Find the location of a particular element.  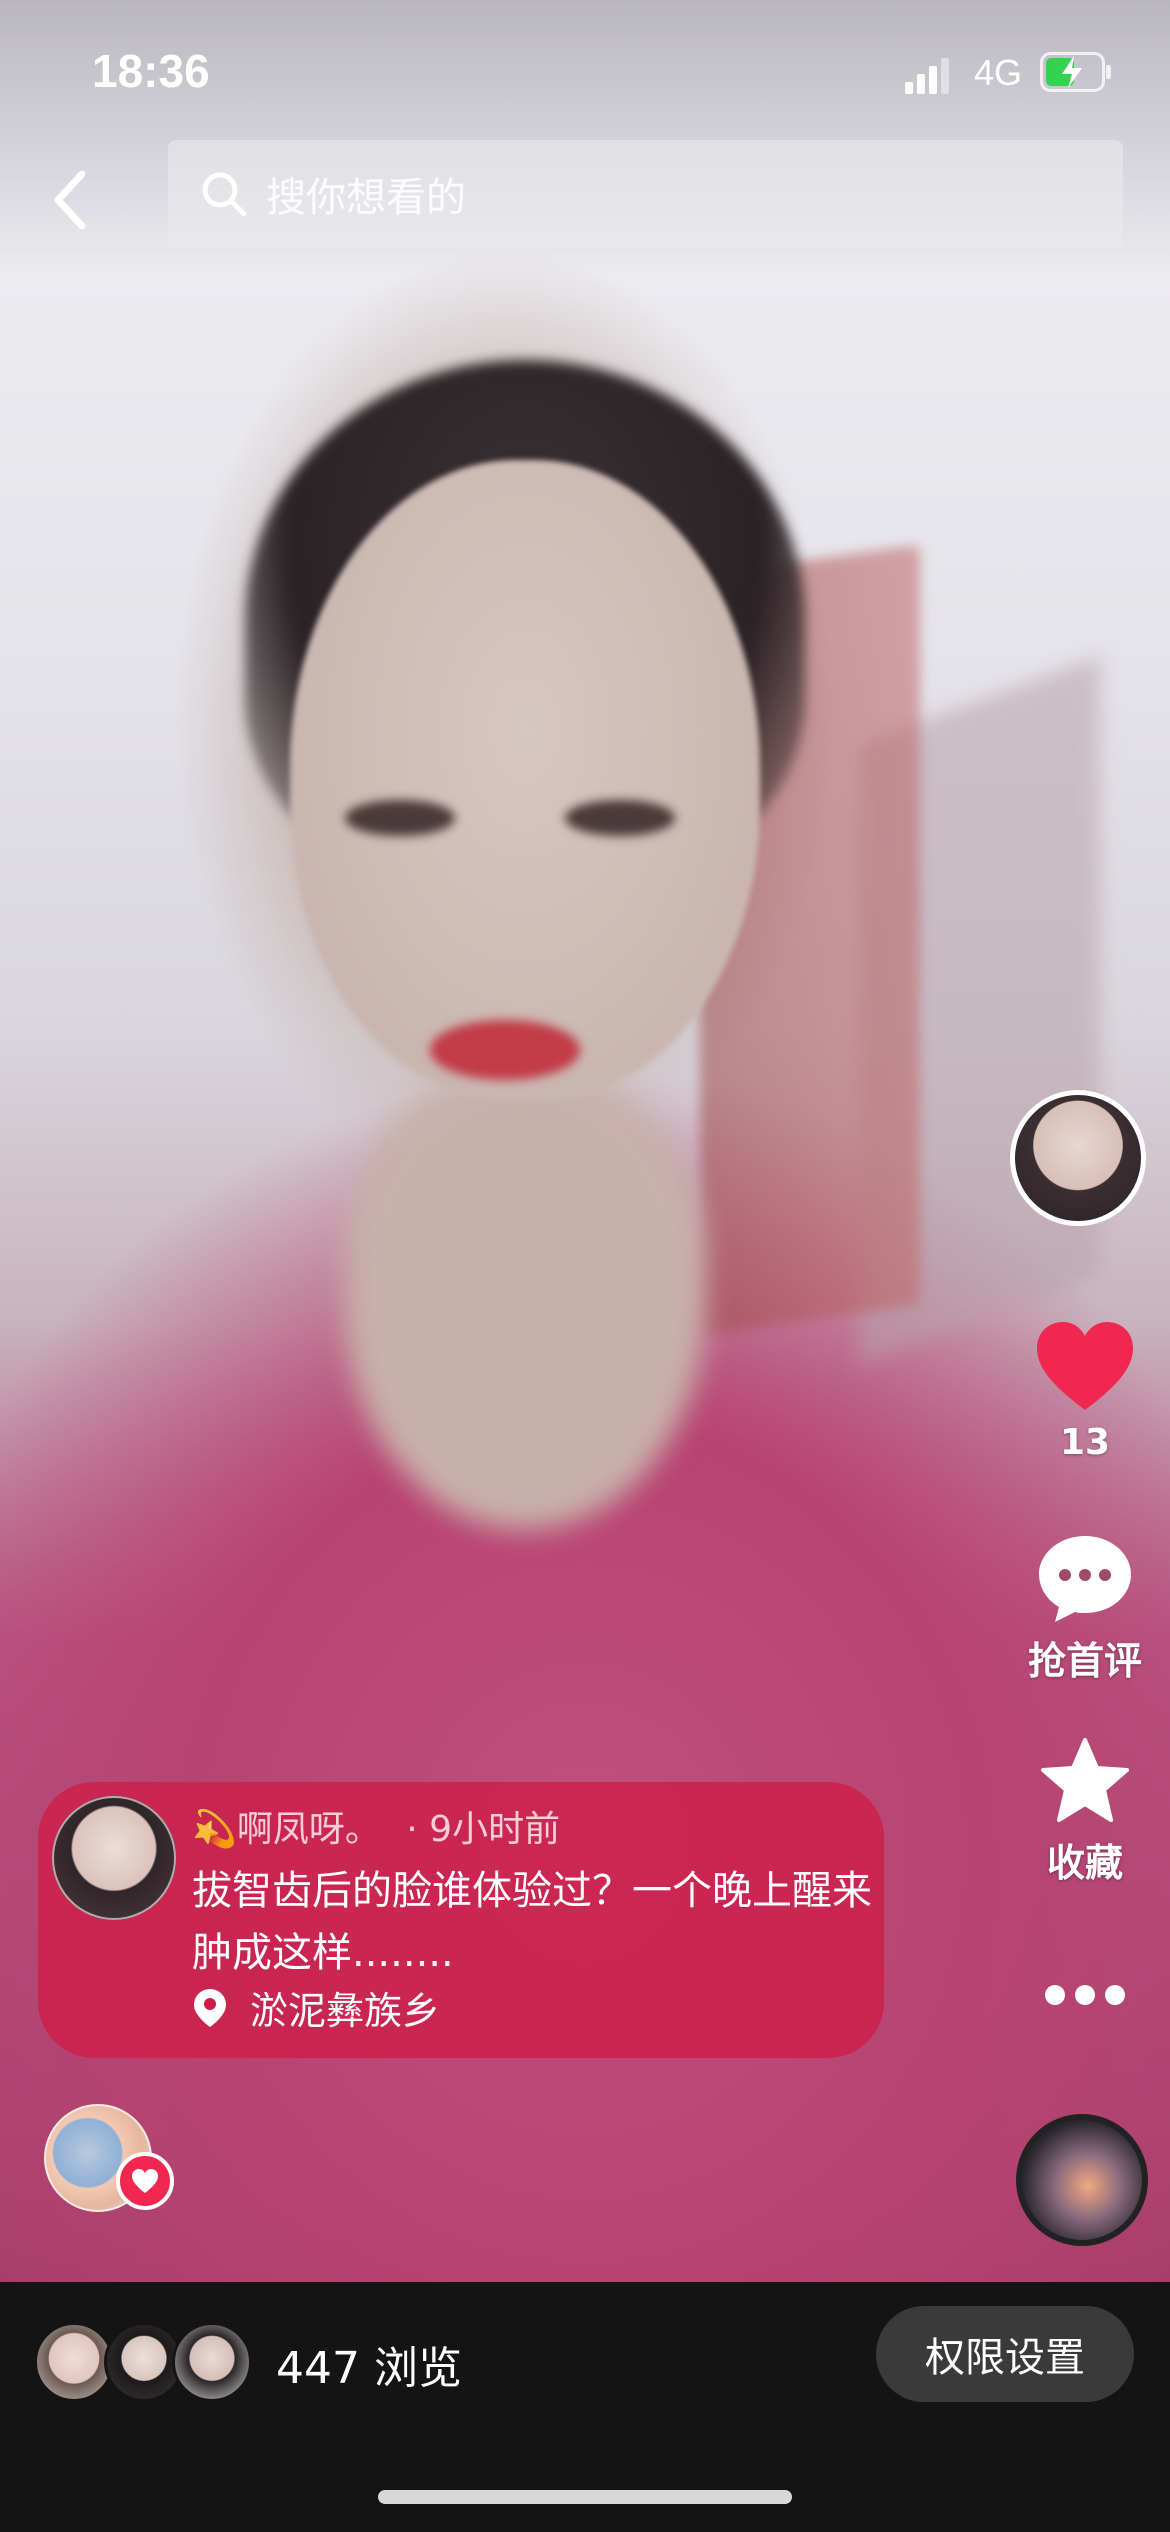

lips is located at coordinates (505, 1050).